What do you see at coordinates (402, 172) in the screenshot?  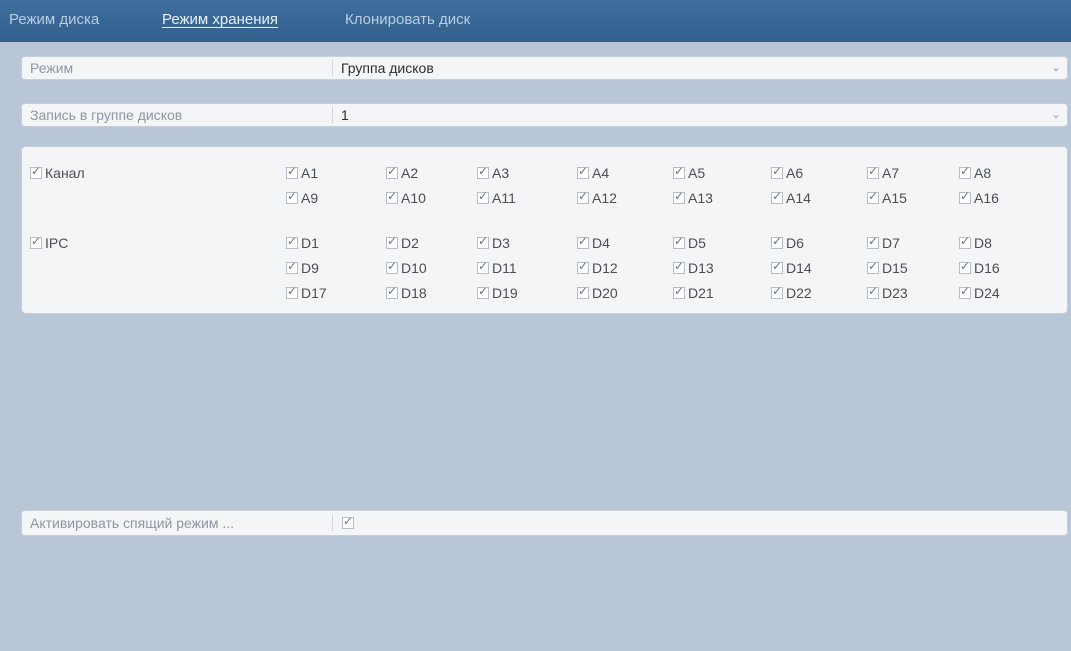 I see `channel-checkbox-a2: A2` at bounding box center [402, 172].